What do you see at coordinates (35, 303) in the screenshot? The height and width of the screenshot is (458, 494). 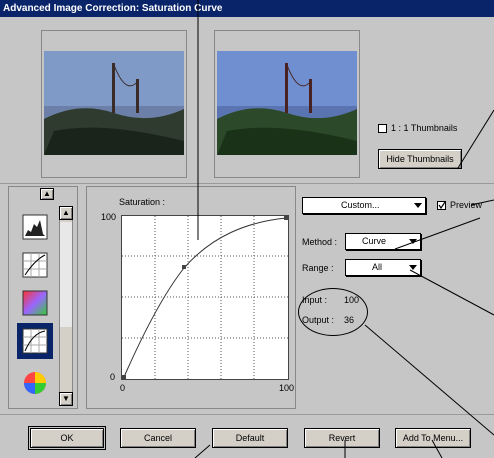 I see `color-balance-icon` at bounding box center [35, 303].